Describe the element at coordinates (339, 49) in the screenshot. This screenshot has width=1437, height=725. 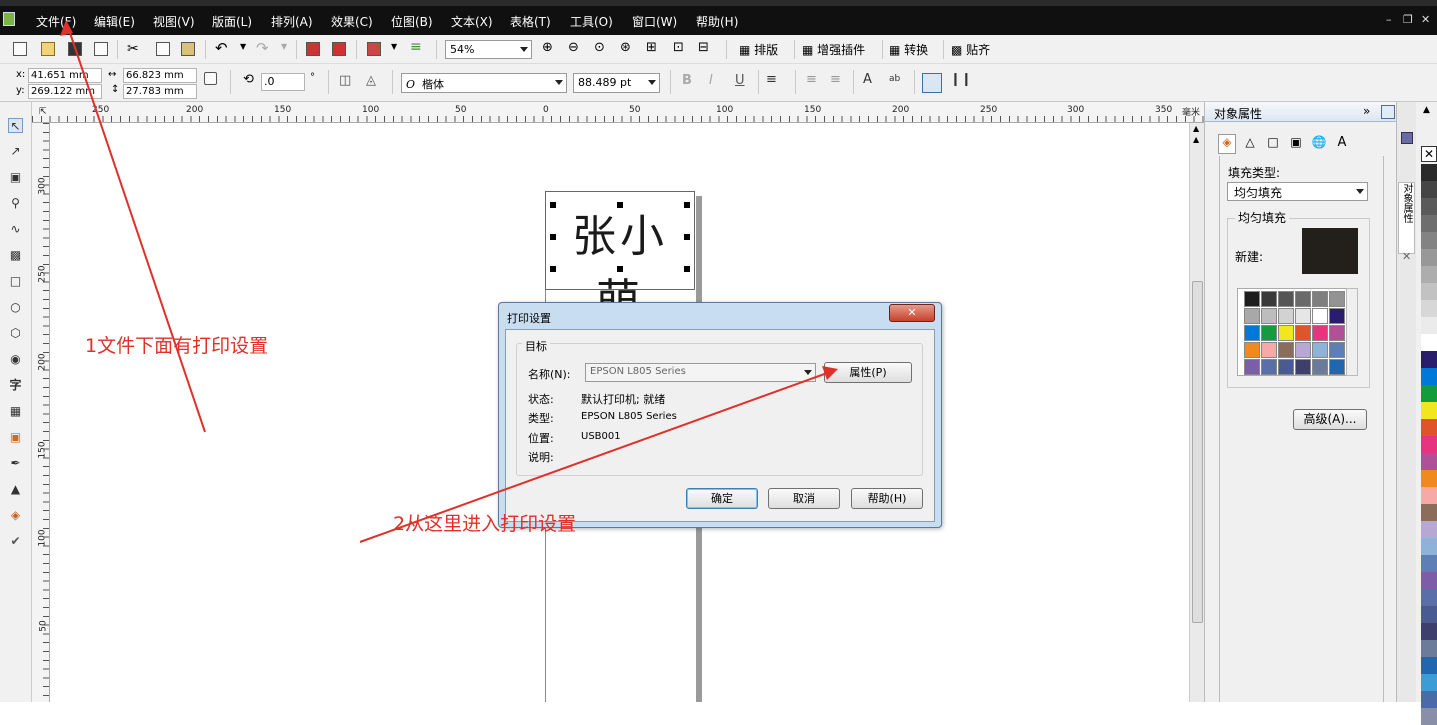
I see `export-icon` at that location.